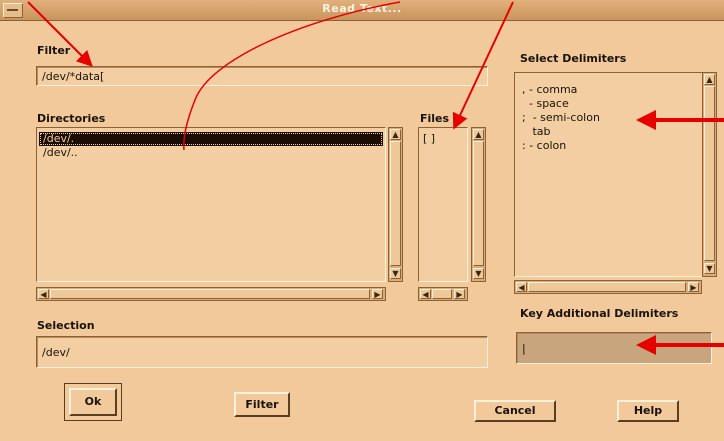  I want to click on selection-input: /dev/, so click(262, 352).